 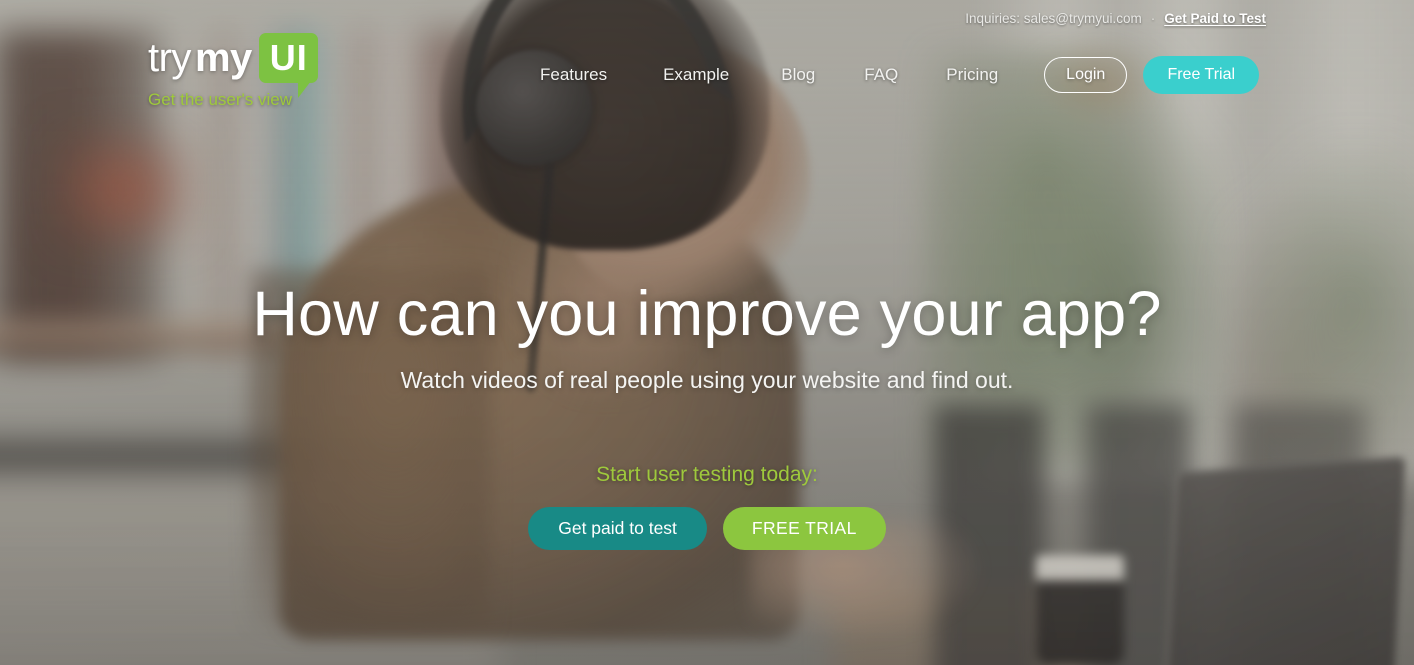 I want to click on login-button: Login, so click(x=1086, y=75).